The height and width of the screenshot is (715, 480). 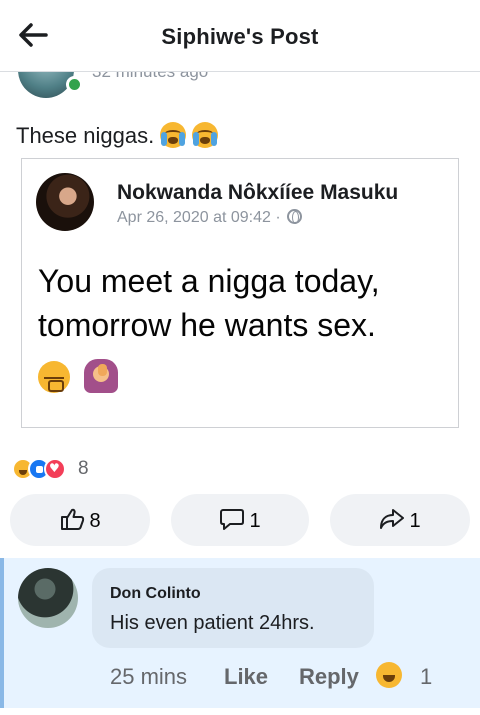 I want to click on love-reaction-icon, so click(x=55, y=469).